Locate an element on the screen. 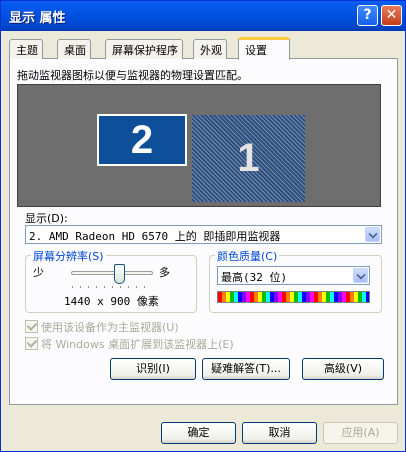 The height and width of the screenshot is (452, 406). color-quality-group-label: 颜色质量(C) is located at coordinates (247, 256).